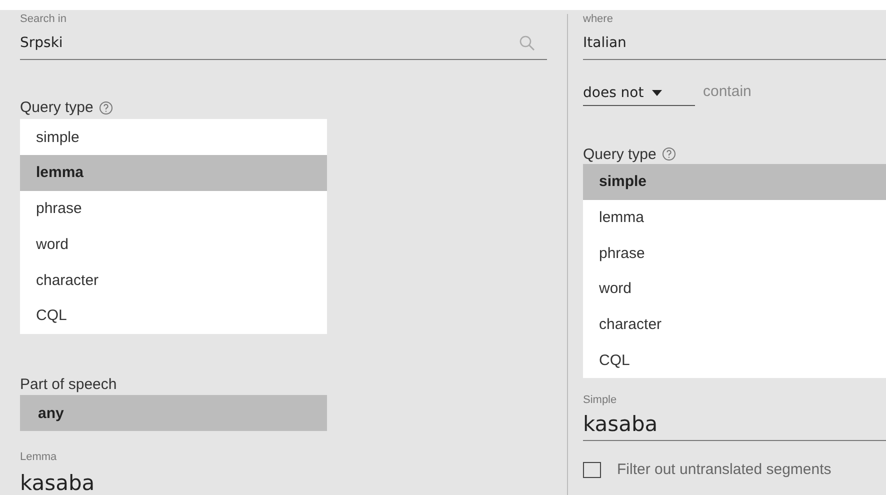 Image resolution: width=886 pixels, height=495 pixels. I want to click on field-label: Search in, so click(44, 20).